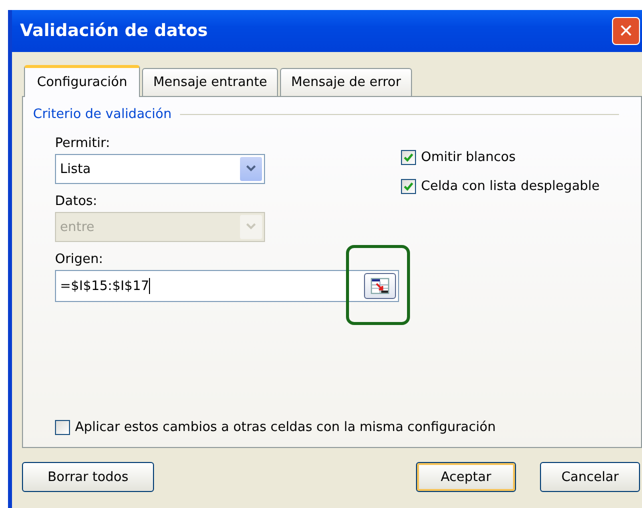  I want to click on dropdown-value: entre, so click(77, 227).